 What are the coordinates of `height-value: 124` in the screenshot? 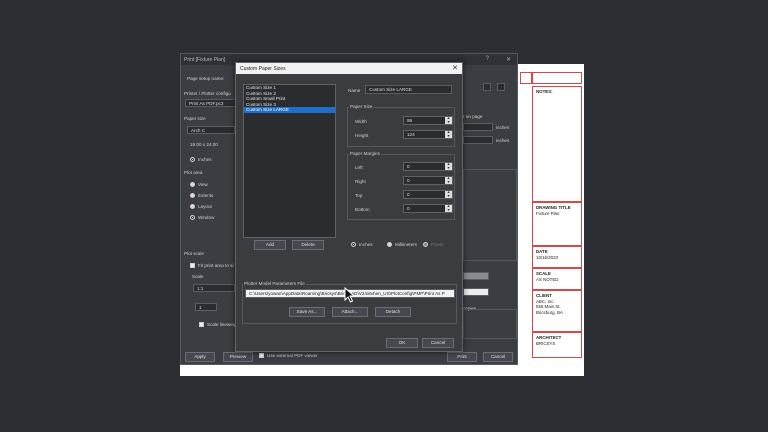 It's located at (411, 134).